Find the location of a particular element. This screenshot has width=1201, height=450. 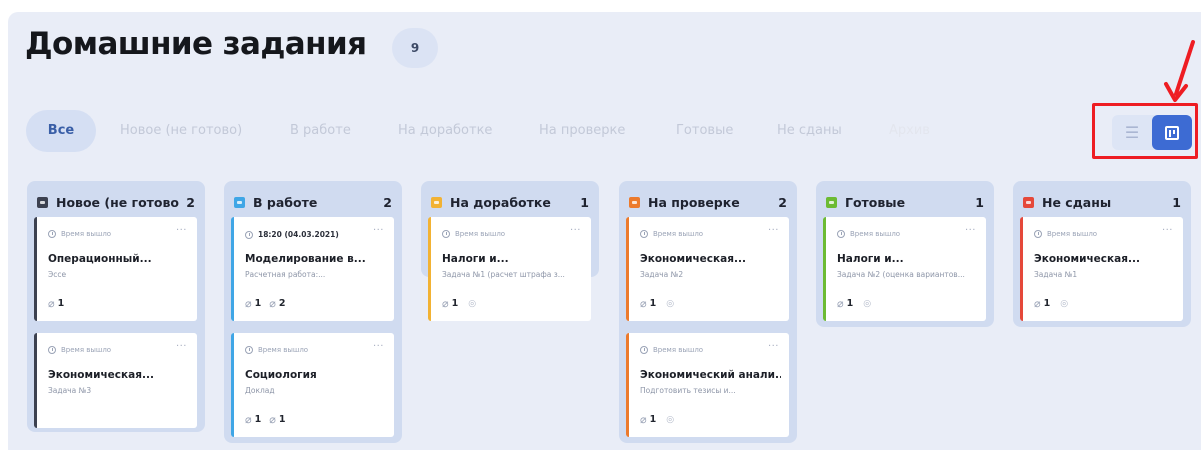

list-icon: ☰ is located at coordinates (1132, 132).